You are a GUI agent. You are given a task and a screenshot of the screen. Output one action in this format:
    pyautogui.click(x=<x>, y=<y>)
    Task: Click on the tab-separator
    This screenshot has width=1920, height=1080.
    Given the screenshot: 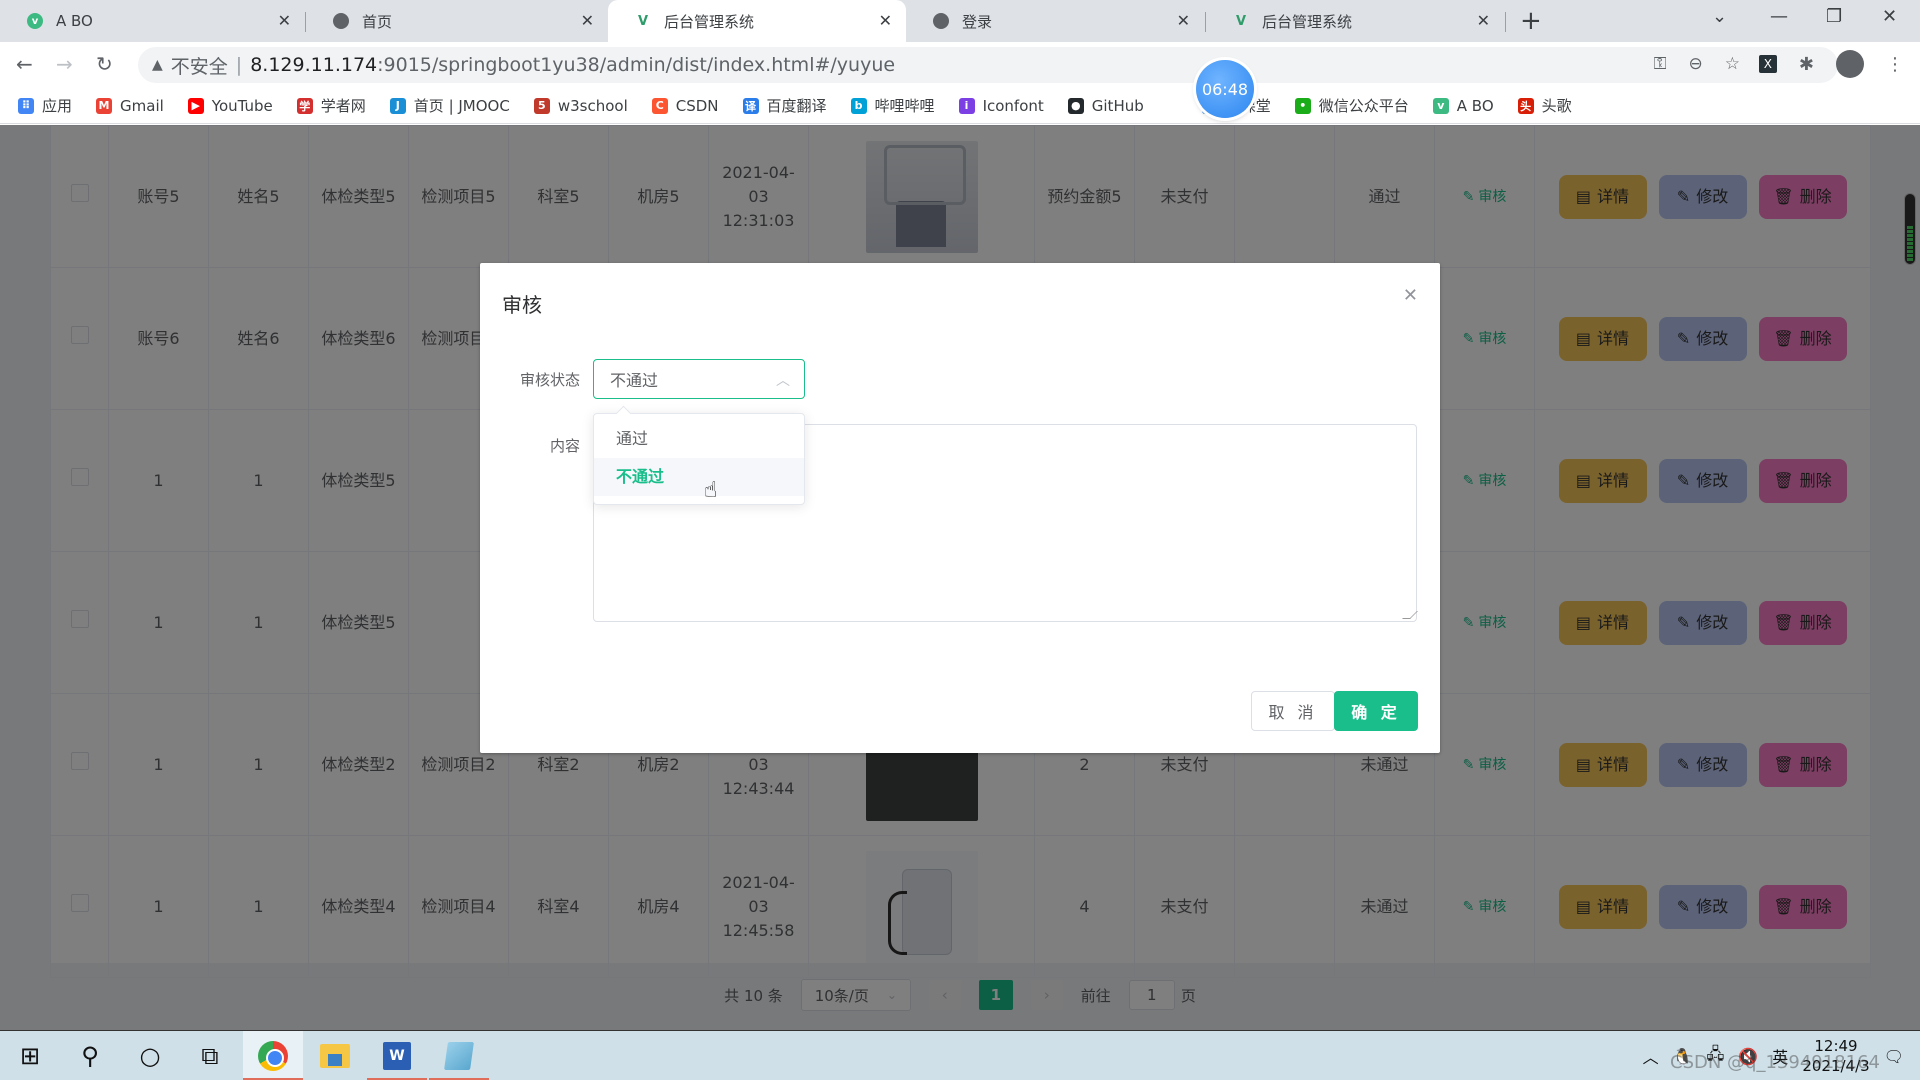 What is the action you would take?
    pyautogui.click(x=1505, y=22)
    